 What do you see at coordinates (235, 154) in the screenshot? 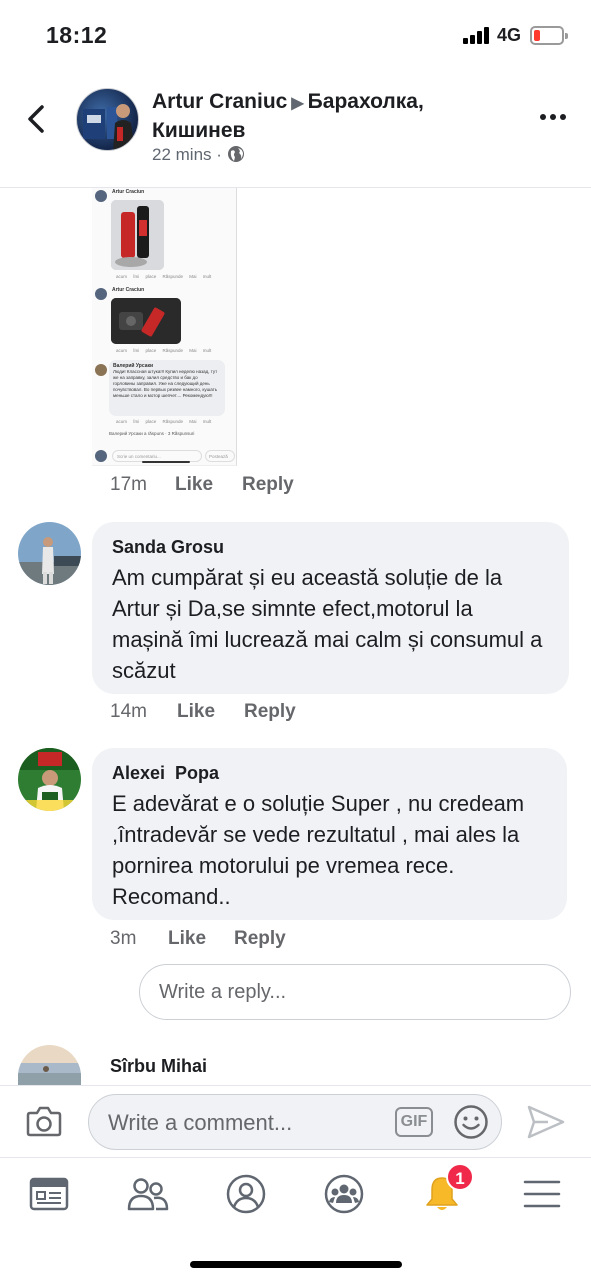
I see `globe-icon` at bounding box center [235, 154].